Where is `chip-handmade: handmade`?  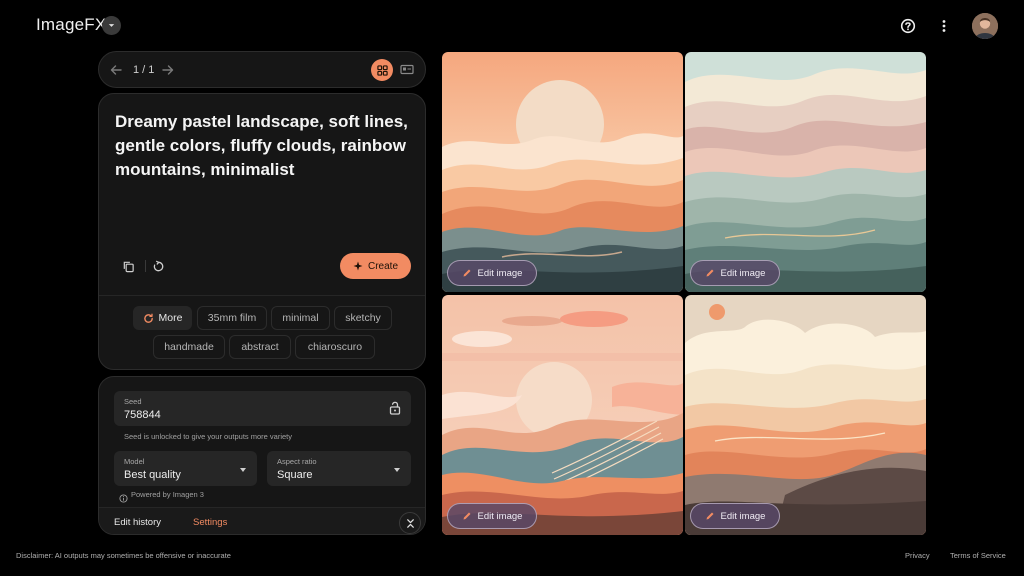 chip-handmade: handmade is located at coordinates (189, 347).